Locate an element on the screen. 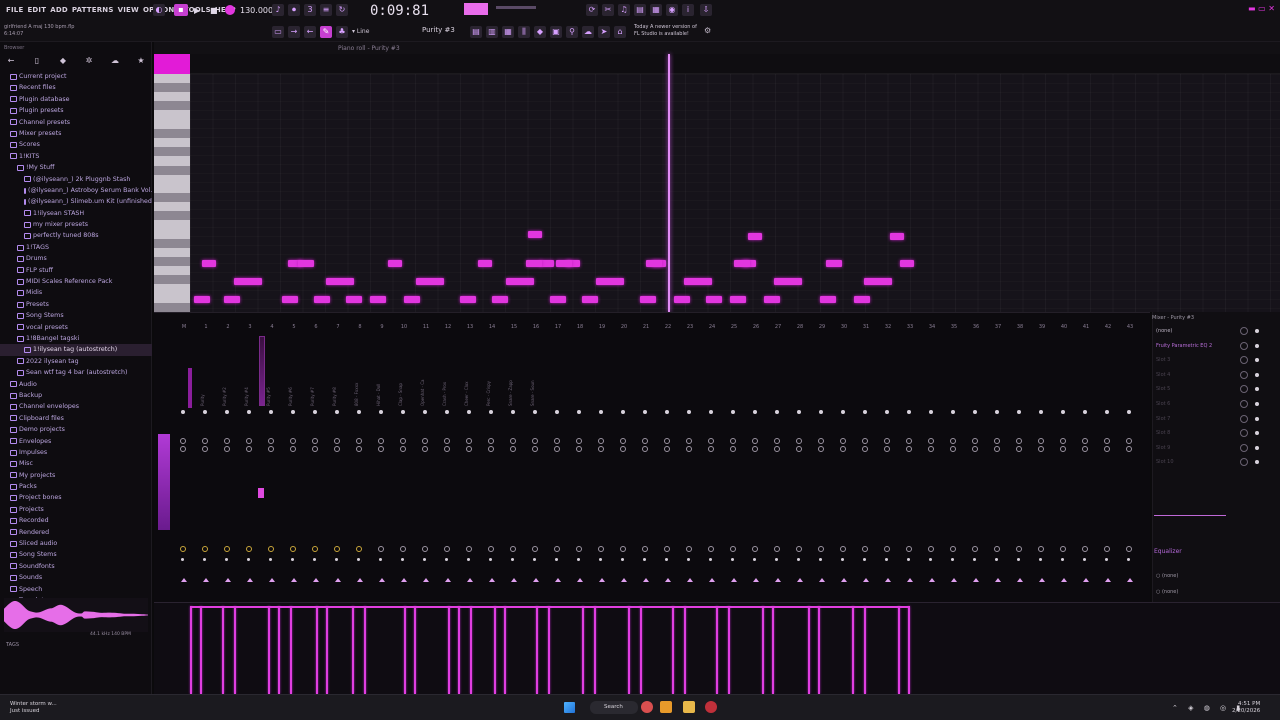 The image size is (1280, 720). fl-studio-icon is located at coordinates (666, 707).